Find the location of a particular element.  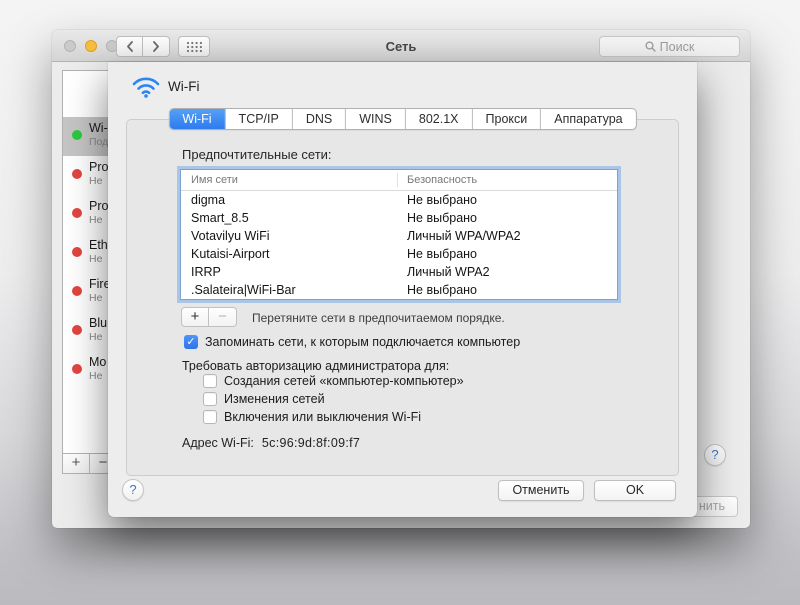

search-field: Поиск is located at coordinates (669, 46).